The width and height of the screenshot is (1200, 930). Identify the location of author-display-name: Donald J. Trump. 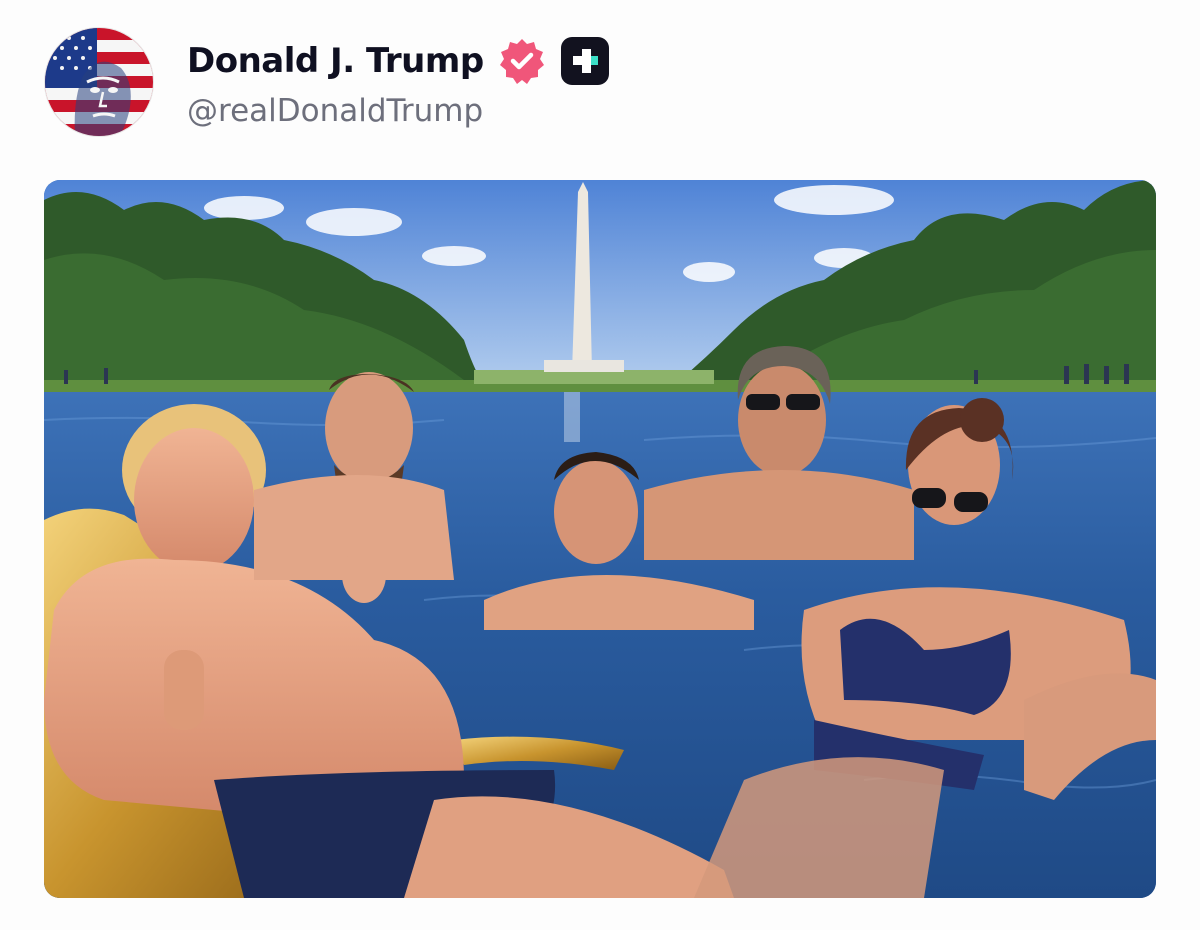
(335, 61).